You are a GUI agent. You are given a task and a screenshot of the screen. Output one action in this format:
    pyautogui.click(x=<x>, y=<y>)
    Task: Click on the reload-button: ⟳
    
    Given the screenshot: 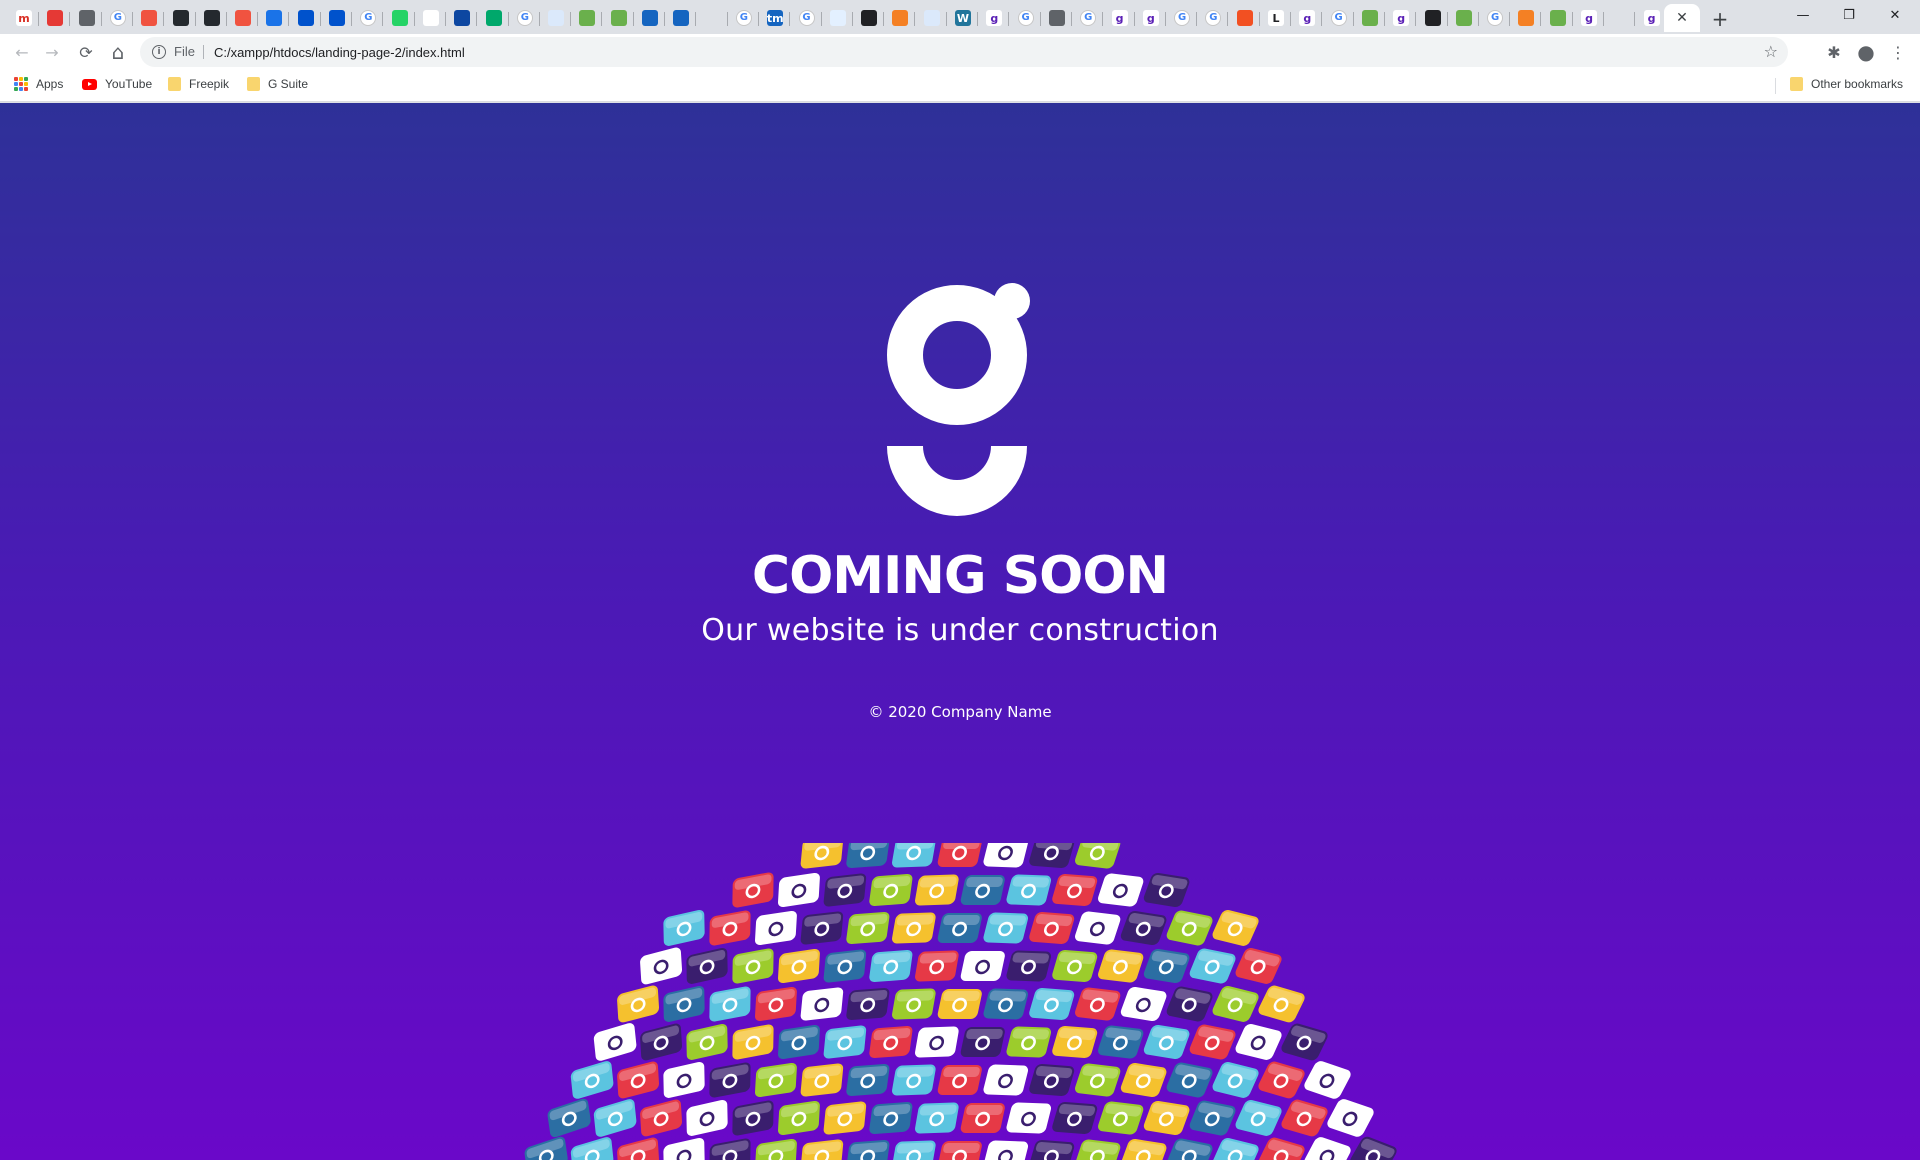 What is the action you would take?
    pyautogui.click(x=86, y=52)
    